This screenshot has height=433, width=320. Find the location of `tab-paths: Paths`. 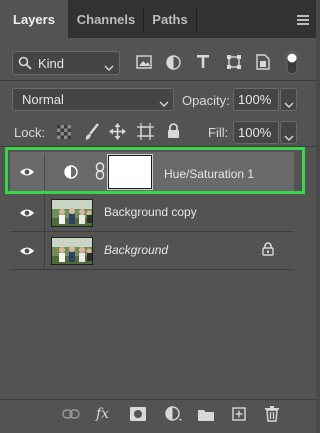

tab-paths: Paths is located at coordinates (170, 19).